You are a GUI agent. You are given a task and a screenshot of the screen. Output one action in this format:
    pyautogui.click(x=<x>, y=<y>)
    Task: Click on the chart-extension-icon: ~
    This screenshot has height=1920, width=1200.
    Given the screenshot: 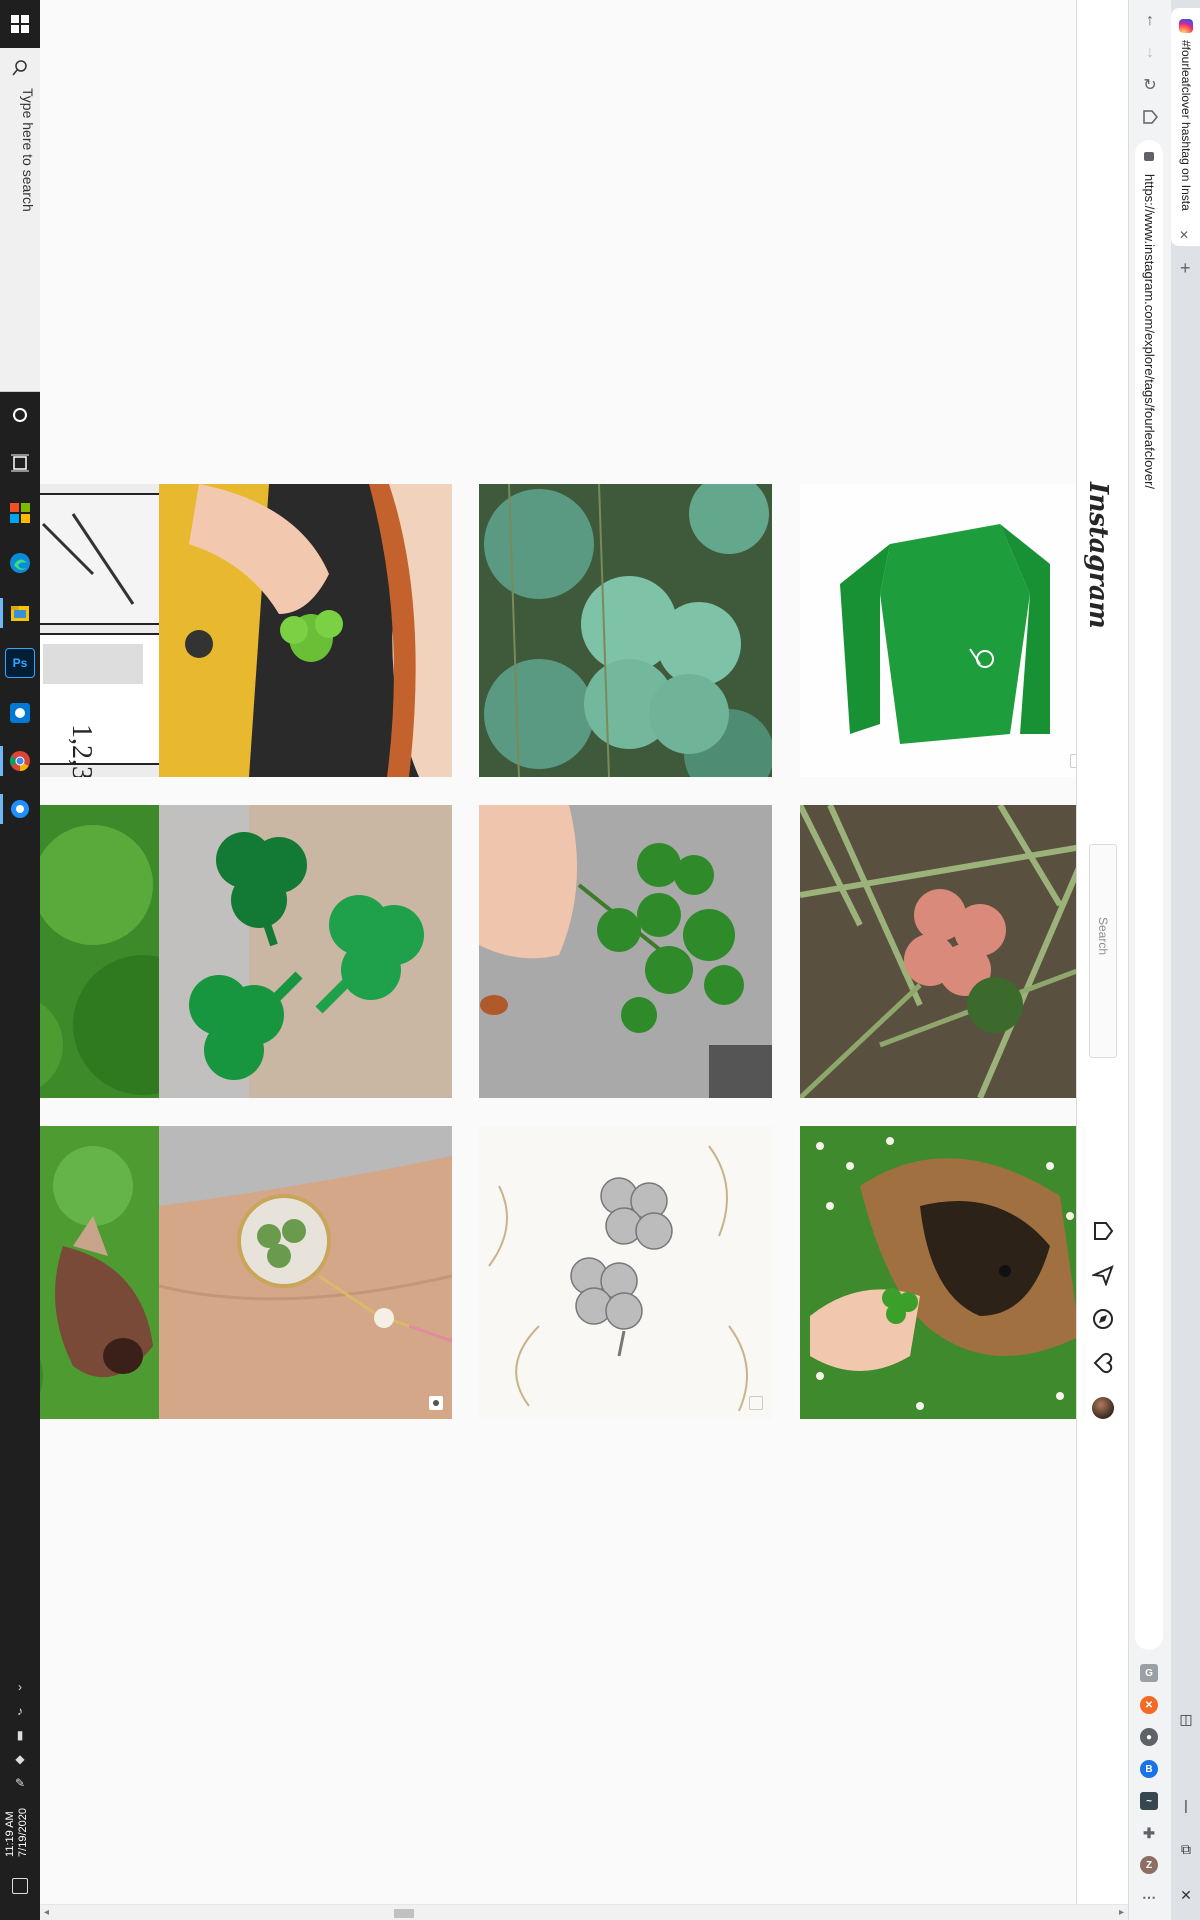 What is the action you would take?
    pyautogui.click(x=1149, y=1801)
    